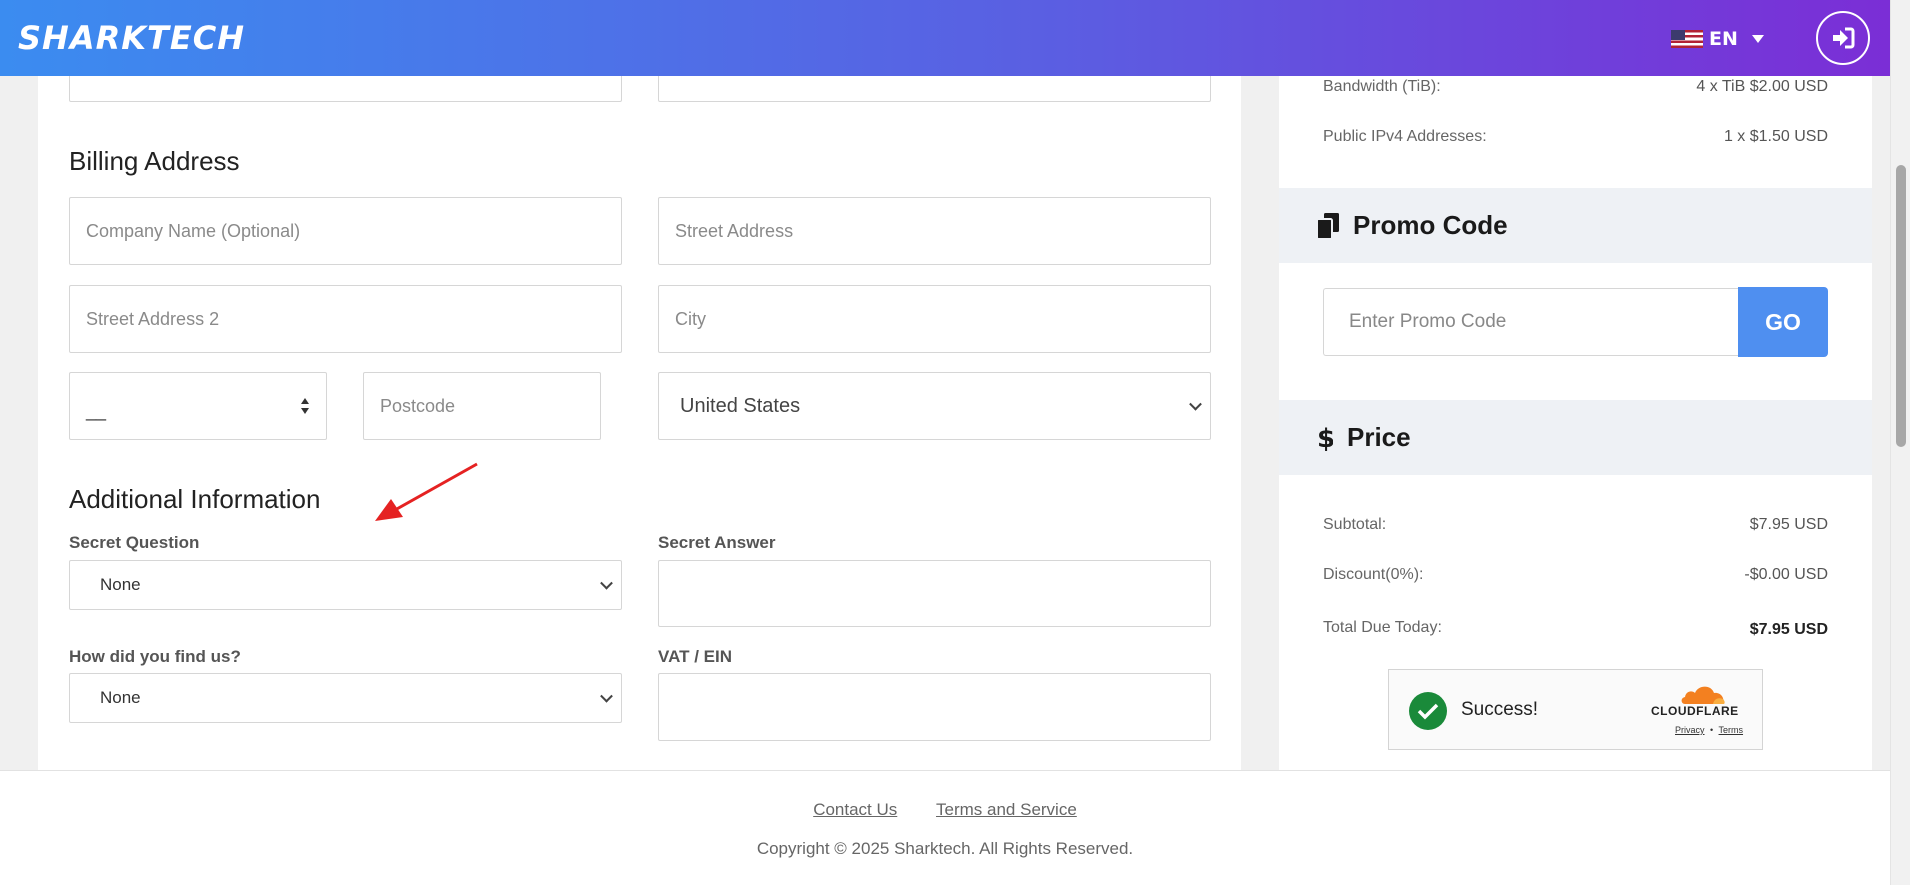 The image size is (1910, 885). I want to click on how-did-you-find-us-select: None, so click(345, 698).